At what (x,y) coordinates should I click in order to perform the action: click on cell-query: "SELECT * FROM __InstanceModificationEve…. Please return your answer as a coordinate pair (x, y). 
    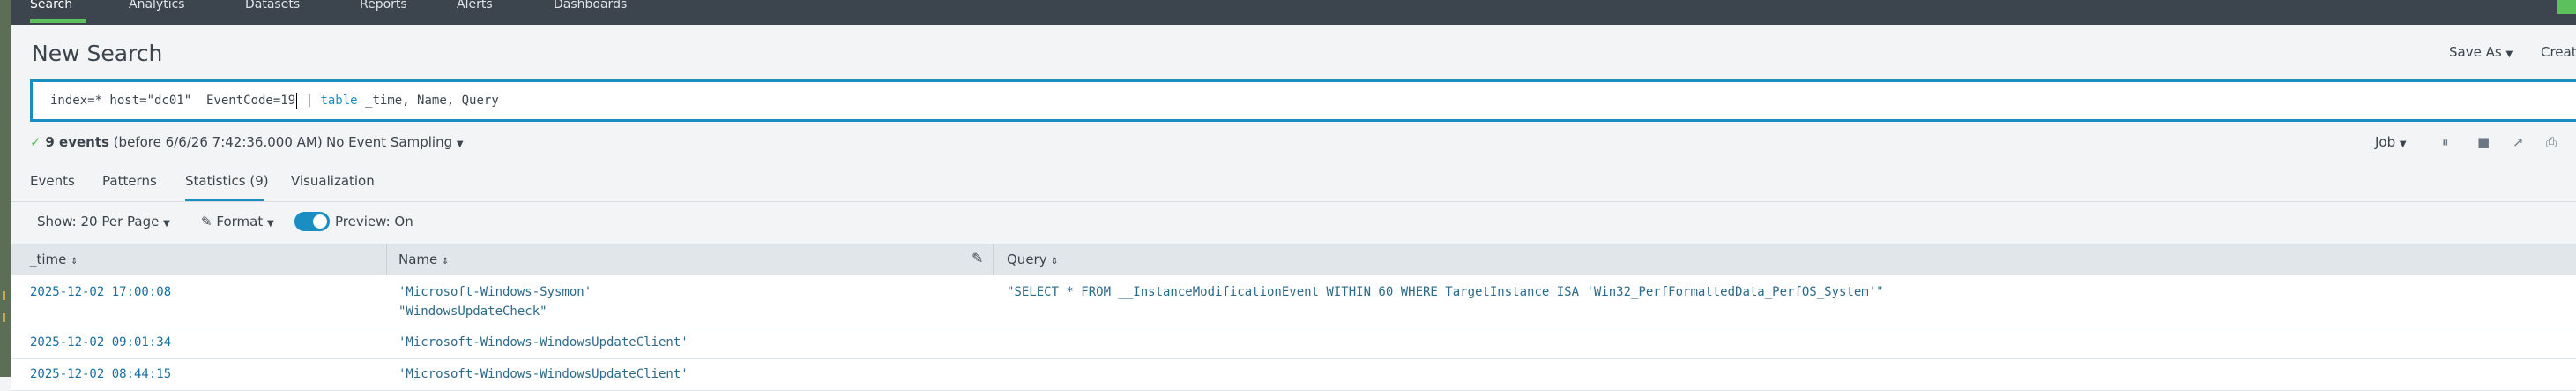
    Looking at the image, I should click on (1446, 292).